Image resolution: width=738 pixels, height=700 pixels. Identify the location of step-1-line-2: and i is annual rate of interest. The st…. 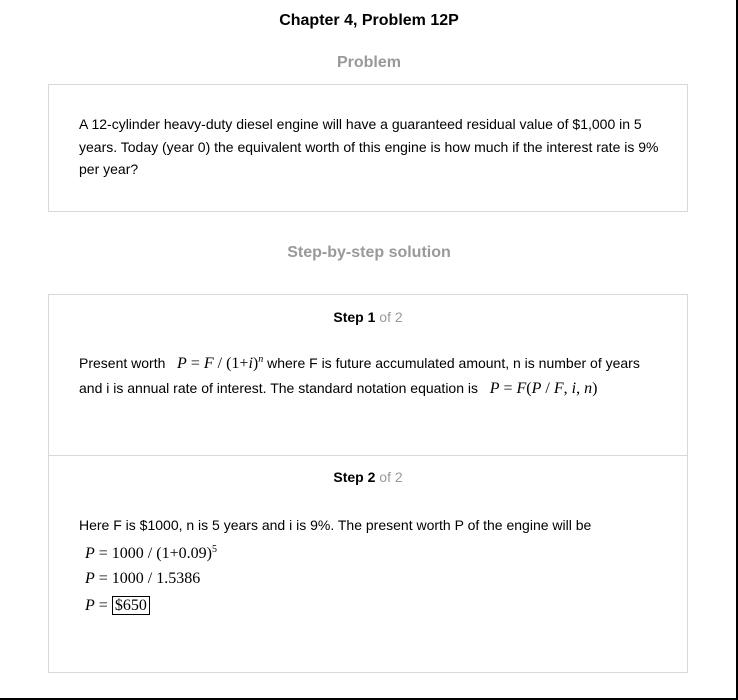
(338, 389).